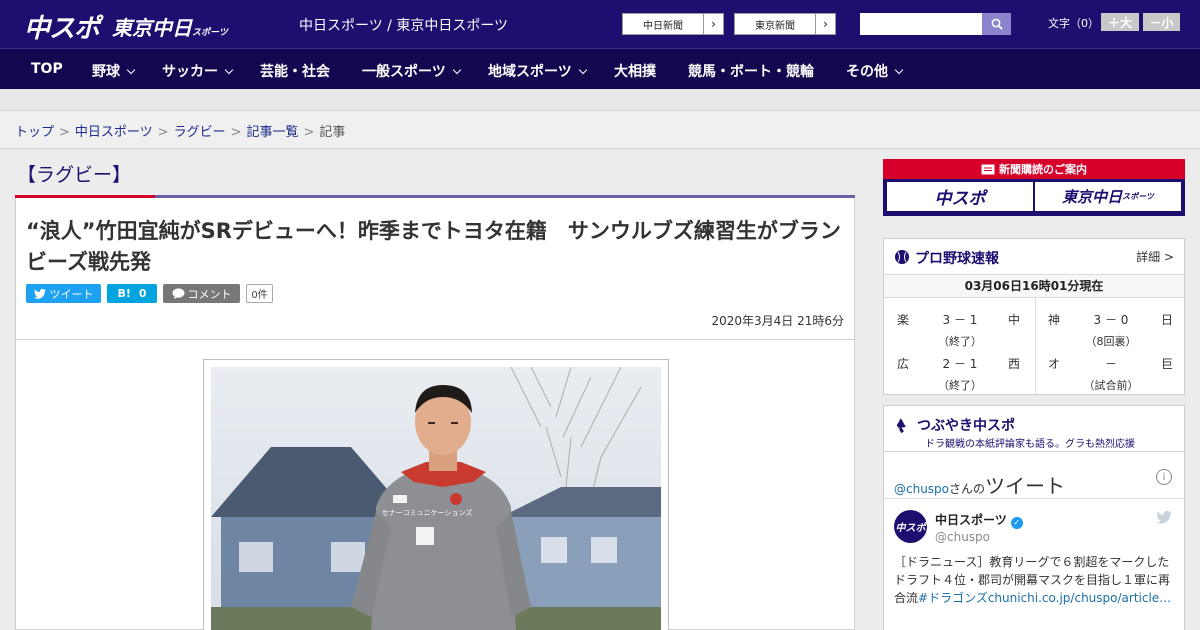 This screenshot has width=1200, height=630. I want to click on tokyo-logo-small: スポーツ, so click(210, 33).